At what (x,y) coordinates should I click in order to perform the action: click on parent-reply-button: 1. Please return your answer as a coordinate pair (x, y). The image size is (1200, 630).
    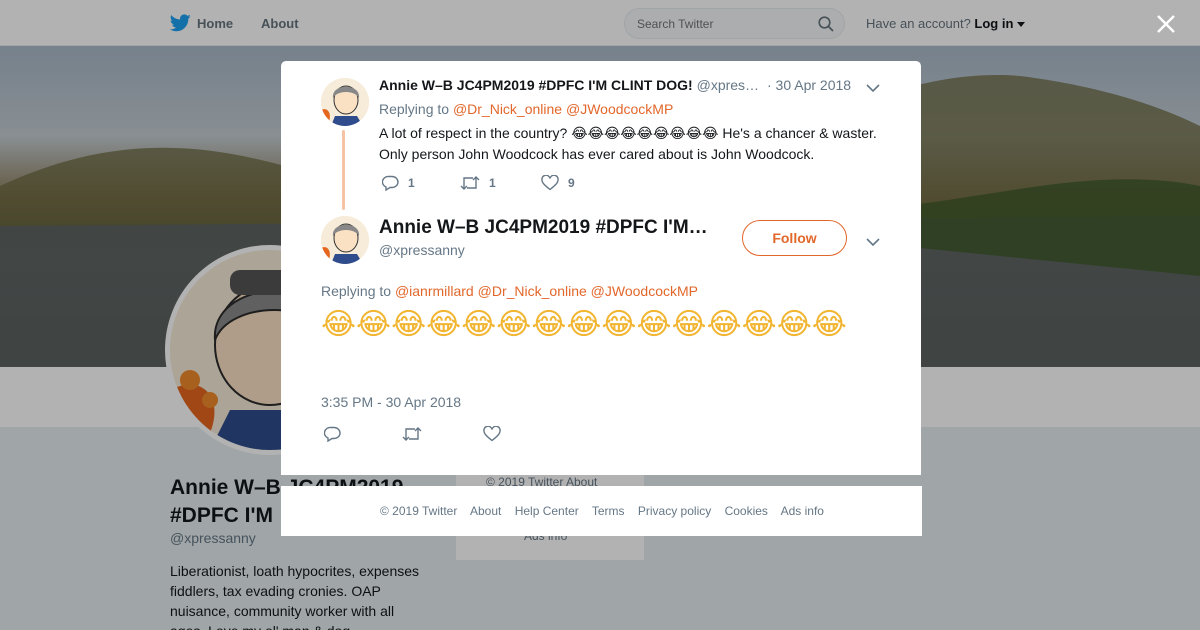
    Looking at the image, I should click on (398, 183).